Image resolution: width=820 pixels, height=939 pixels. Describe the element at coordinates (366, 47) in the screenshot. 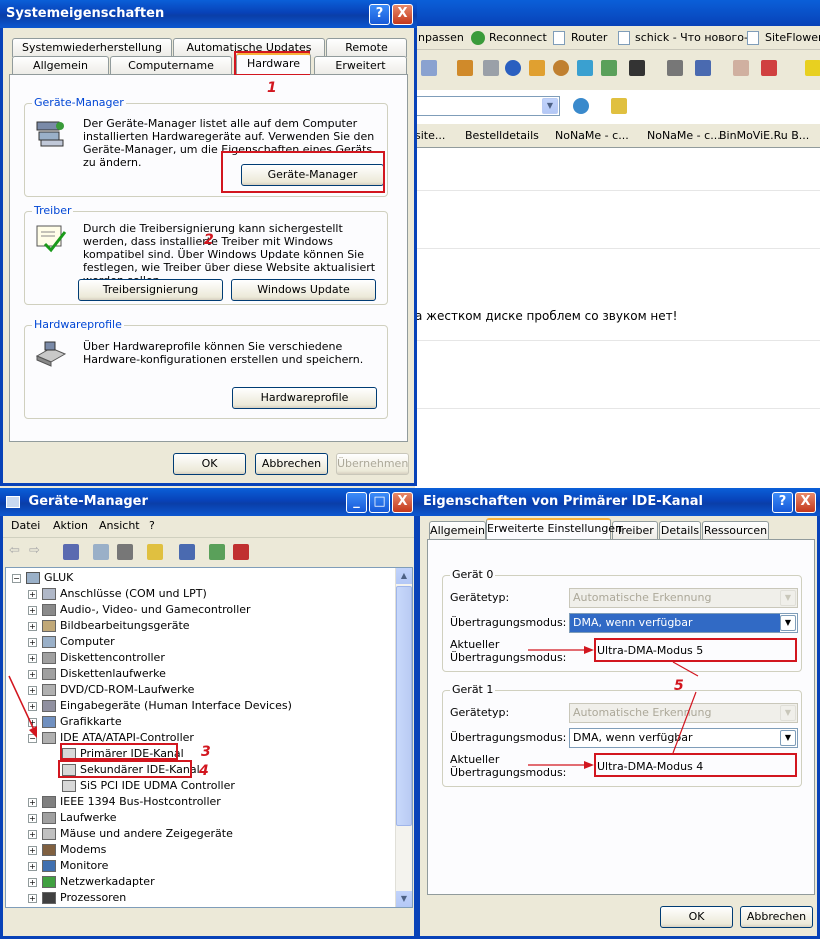

I see `tab-remote: Remote` at that location.